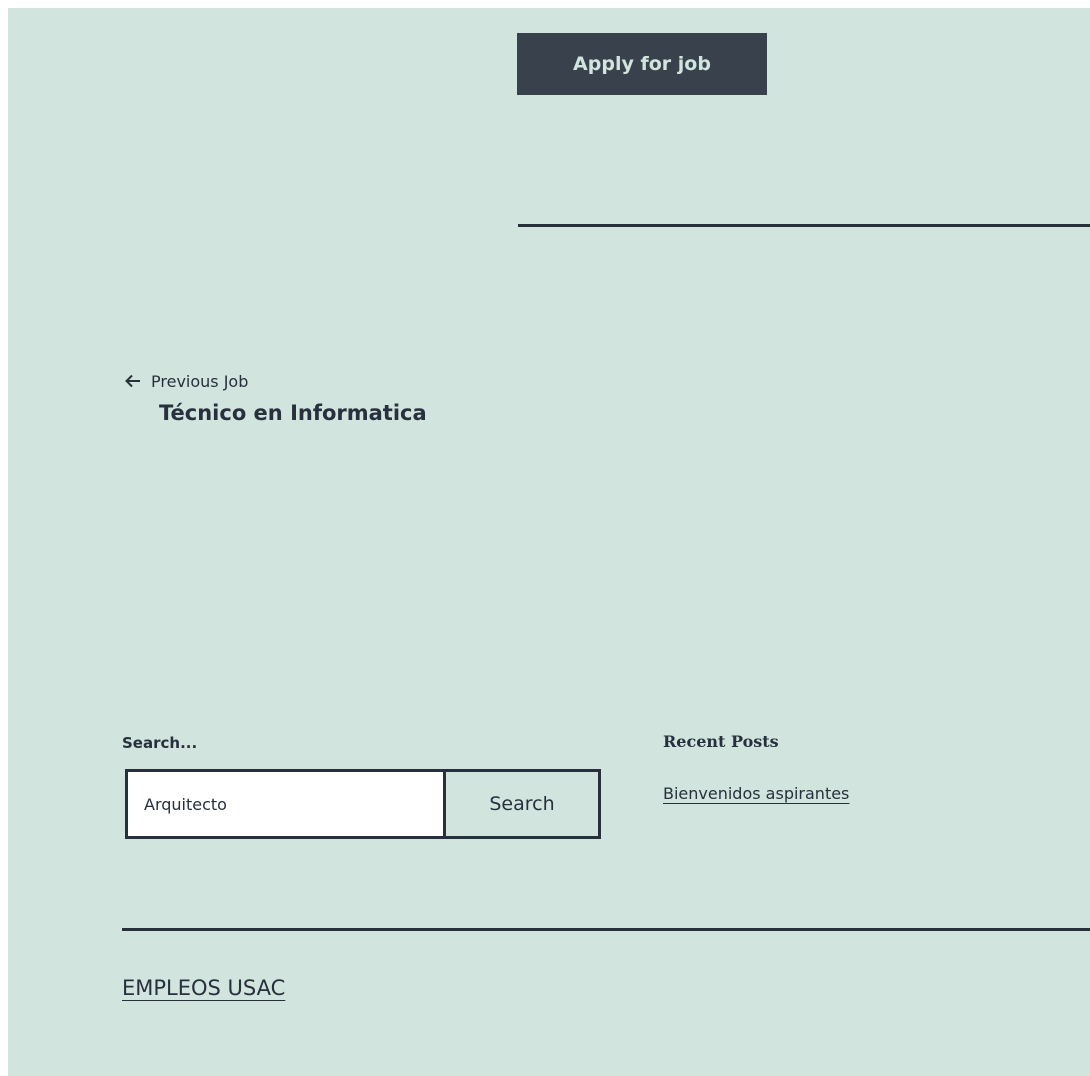 This screenshot has height=1076, width=1090. I want to click on search-button: Search, so click(522, 804).